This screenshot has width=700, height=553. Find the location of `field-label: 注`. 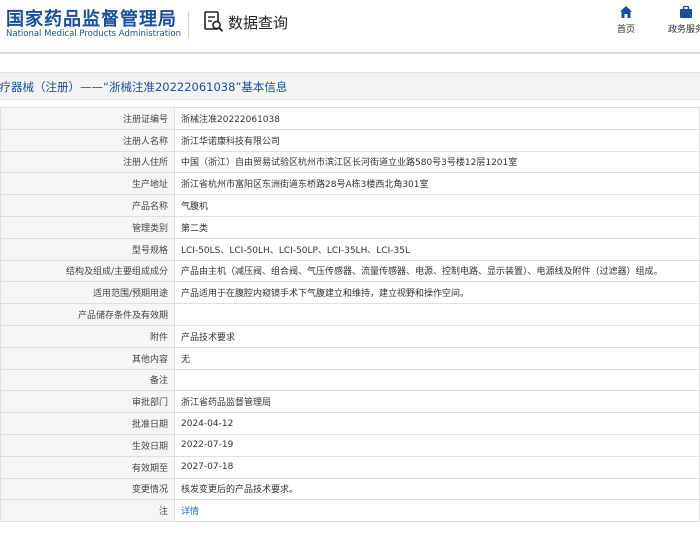

field-label: 注 is located at coordinates (87, 511).